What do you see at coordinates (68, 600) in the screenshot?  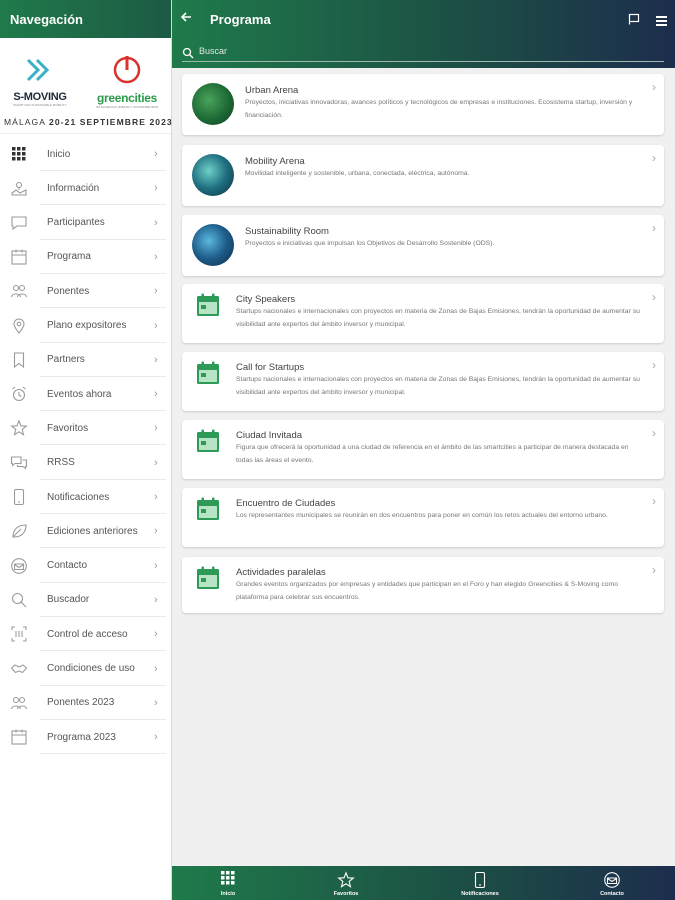 I see `sidebar-item-label: Buscador` at bounding box center [68, 600].